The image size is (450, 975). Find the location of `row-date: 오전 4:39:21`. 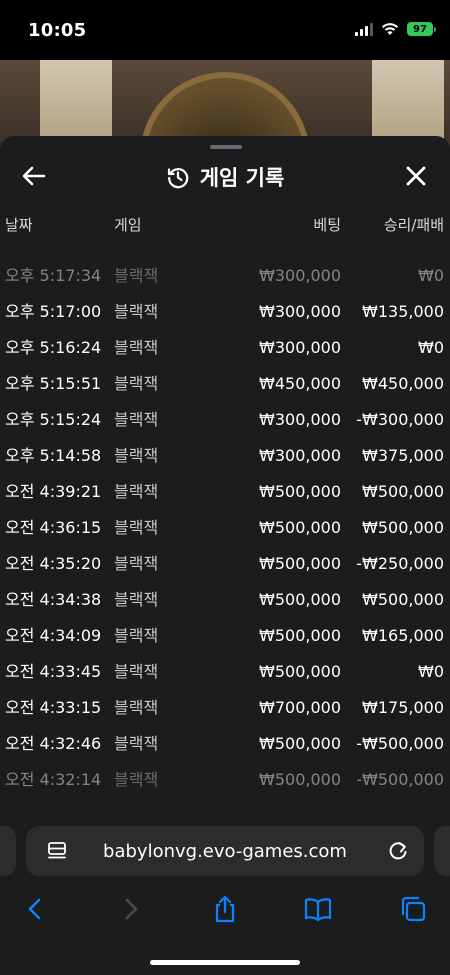

row-date: 오전 4:39:21 is located at coordinates (53, 491).